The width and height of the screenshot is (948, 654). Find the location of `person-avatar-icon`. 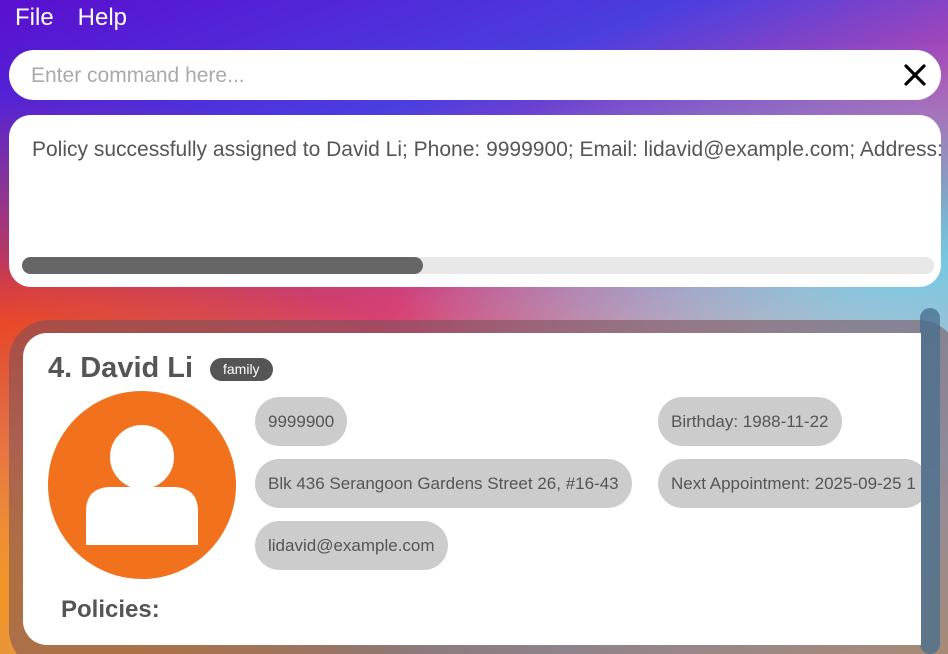

person-avatar-icon is located at coordinates (142, 485).